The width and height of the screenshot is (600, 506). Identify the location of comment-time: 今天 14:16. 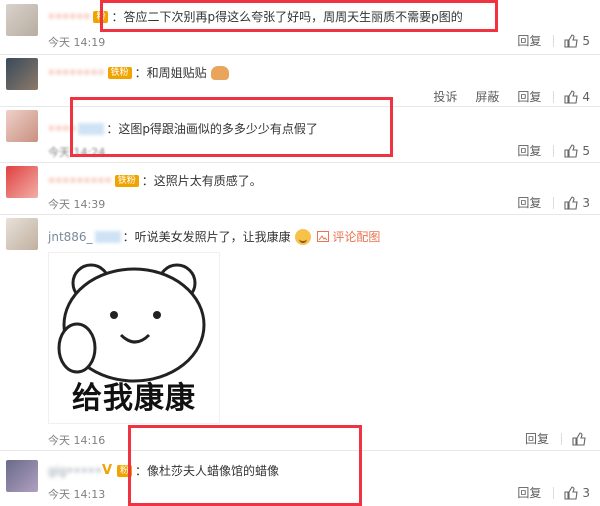
(77, 440).